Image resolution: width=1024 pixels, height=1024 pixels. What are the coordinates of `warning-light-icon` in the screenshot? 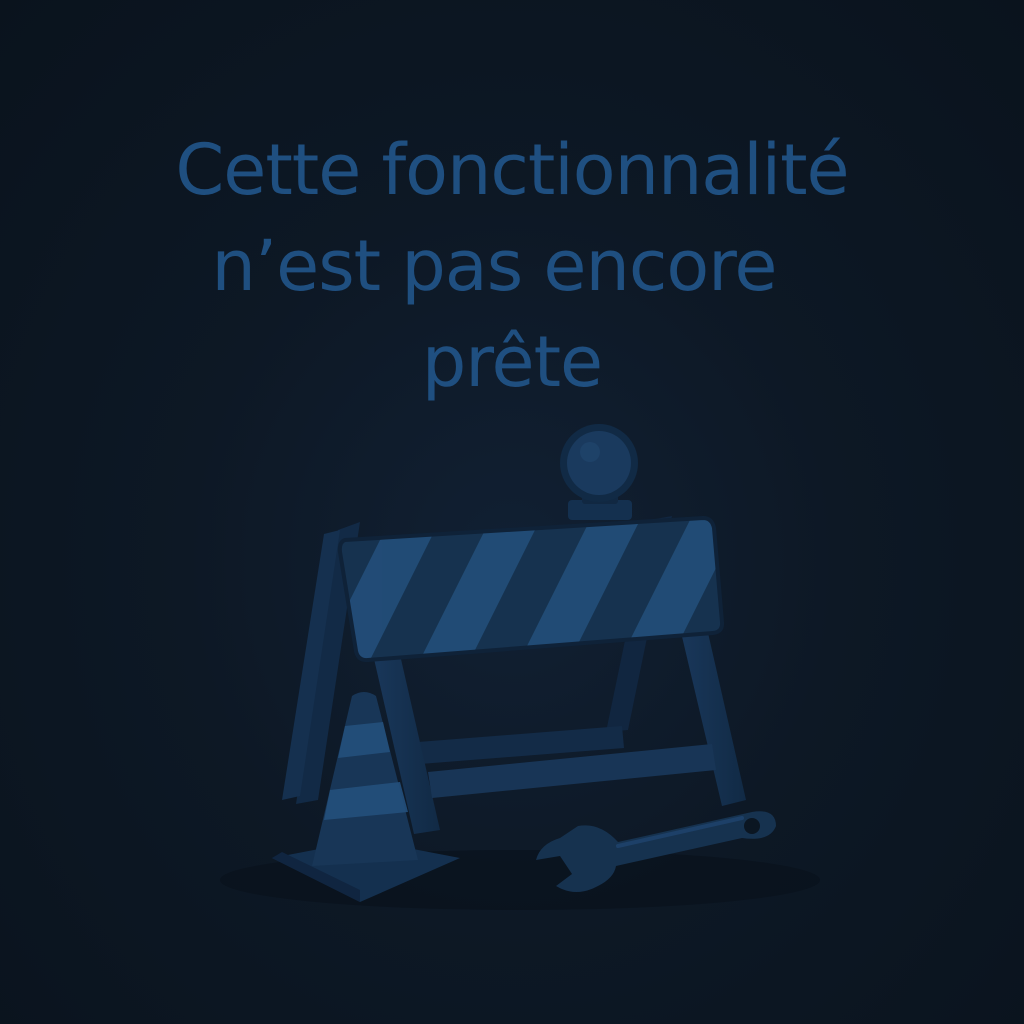 It's located at (599, 472).